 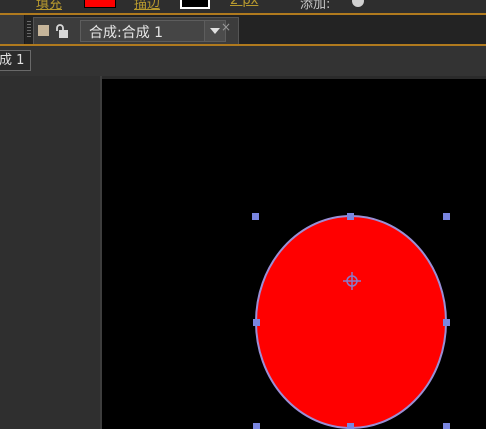 I want to click on close-icon: ×, so click(x=226, y=27).